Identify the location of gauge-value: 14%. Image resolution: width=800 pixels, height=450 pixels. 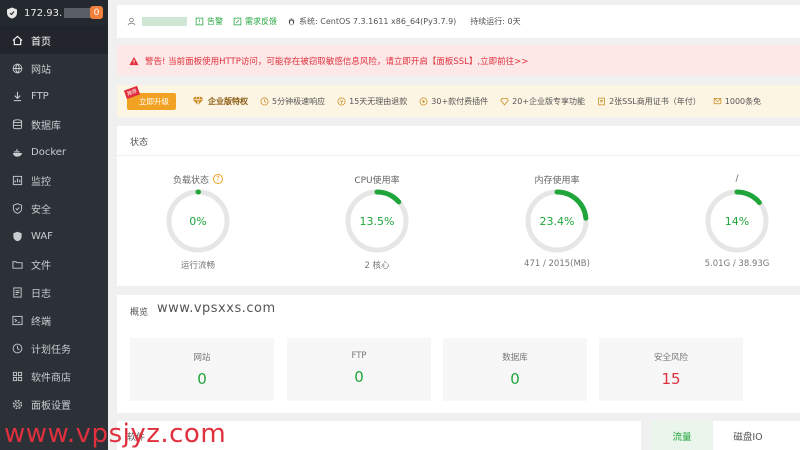
(737, 221).